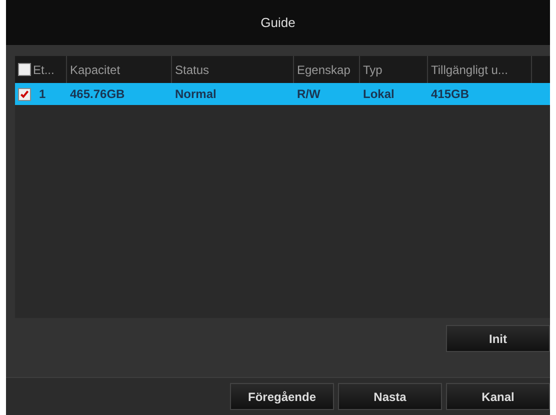 The height and width of the screenshot is (415, 556). I want to click on table-row: 1 465.76GB Normal R/W Lokal 415GB, so click(282, 94).